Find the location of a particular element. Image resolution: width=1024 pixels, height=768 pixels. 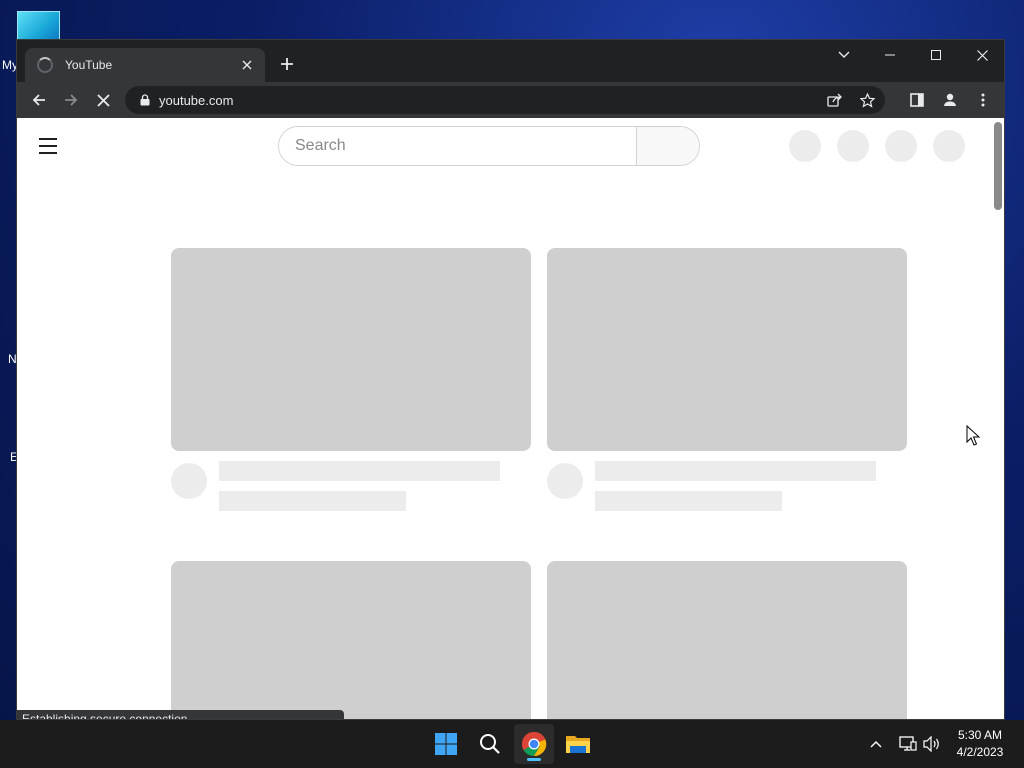

taskbar: 5:30 AM 4/2/2023 is located at coordinates (512, 744).